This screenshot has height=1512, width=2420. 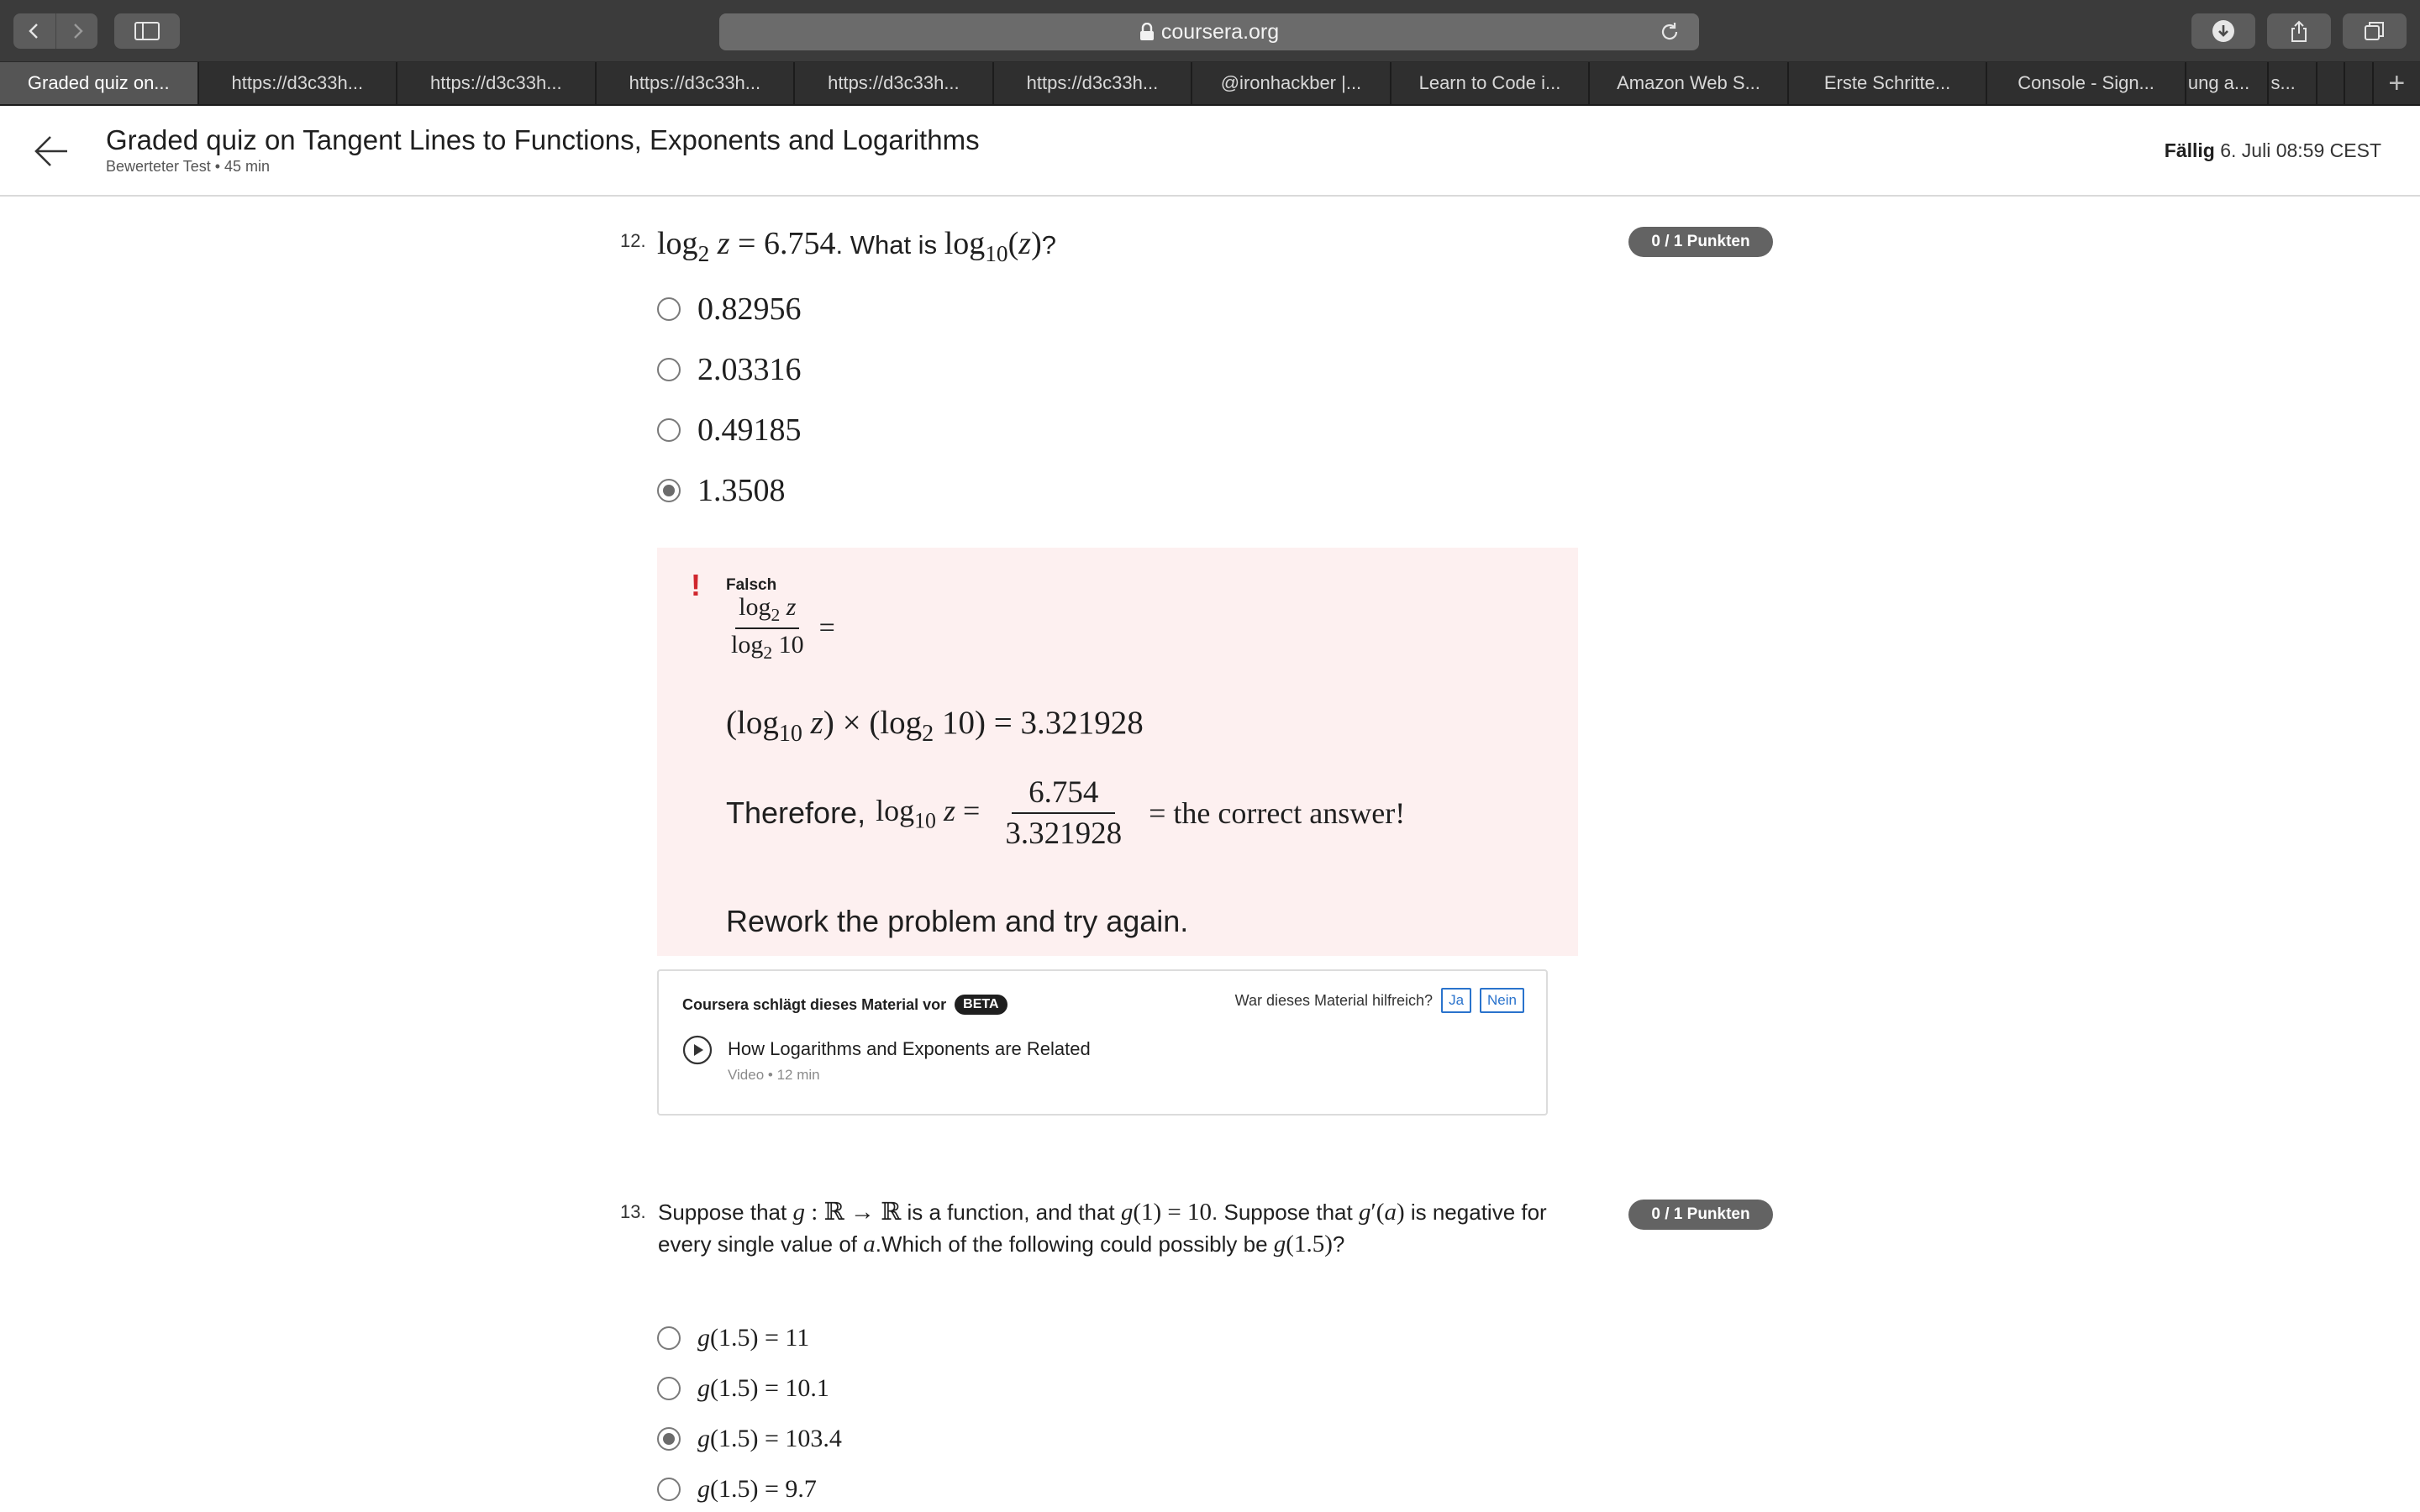 What do you see at coordinates (1289, 813) in the screenshot?
I see `result-text: the correct answer!` at bounding box center [1289, 813].